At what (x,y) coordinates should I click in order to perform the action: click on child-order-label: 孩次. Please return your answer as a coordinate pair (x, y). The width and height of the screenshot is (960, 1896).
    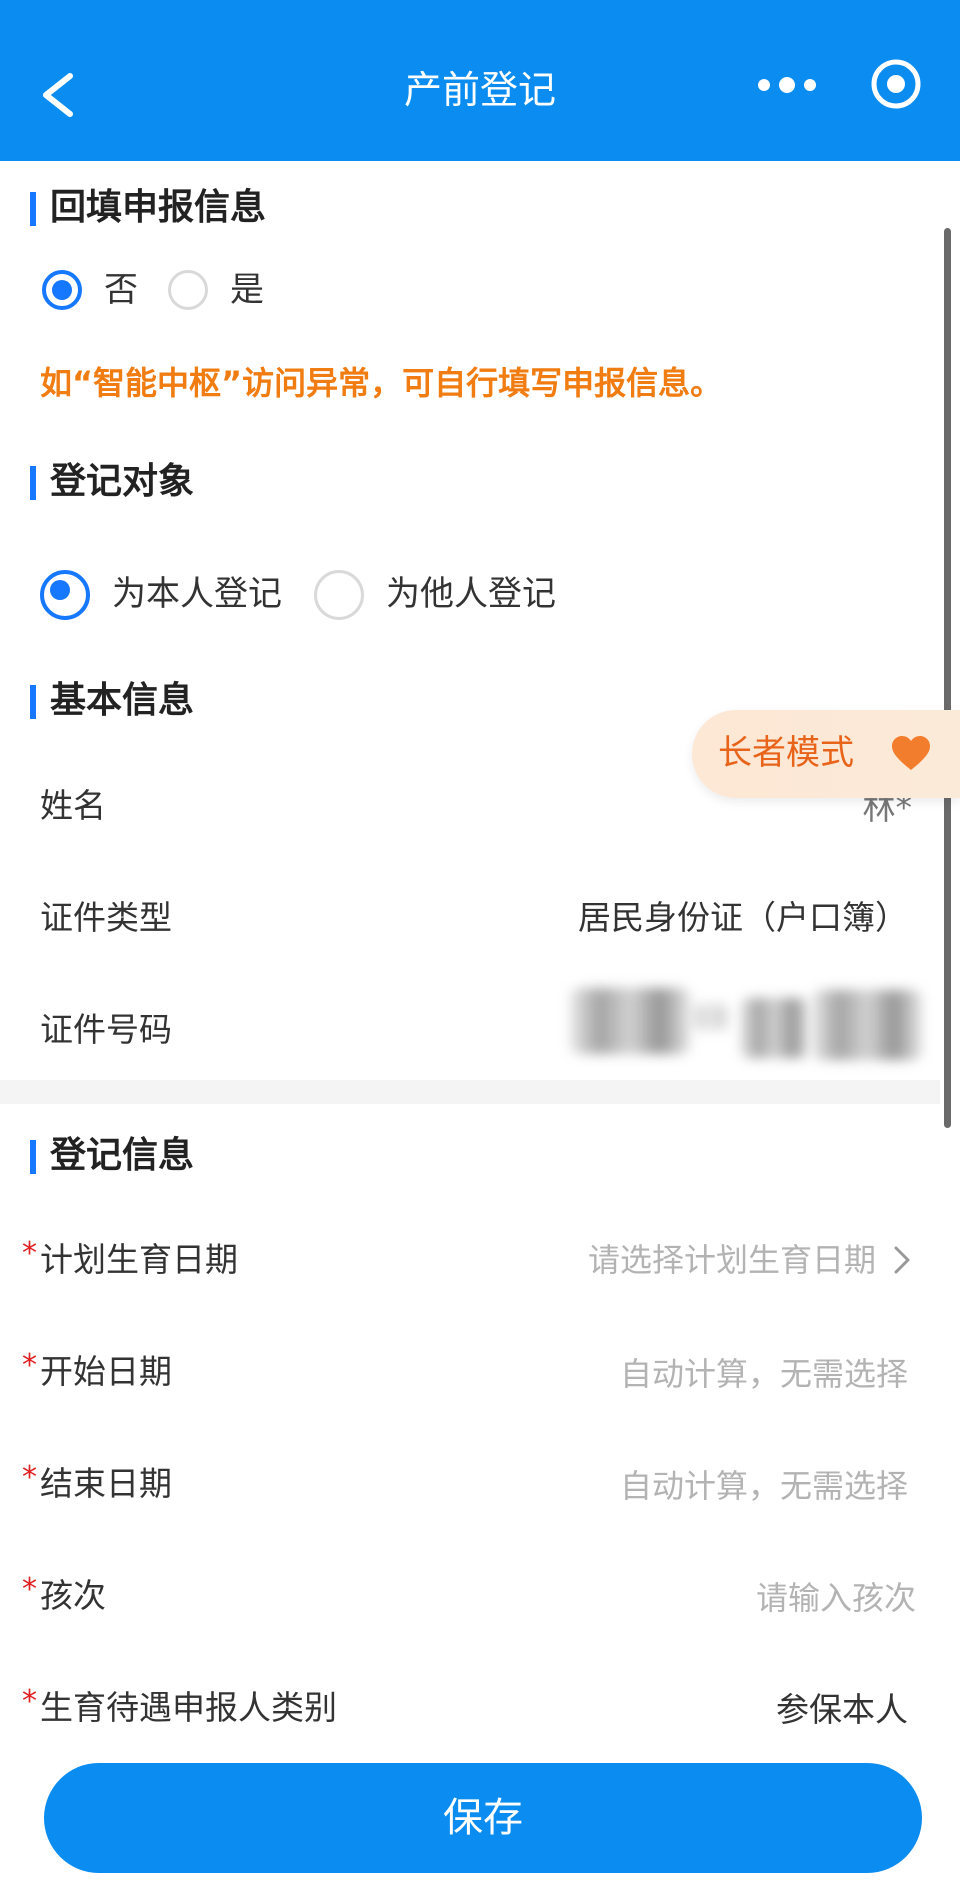
    Looking at the image, I should click on (73, 1595).